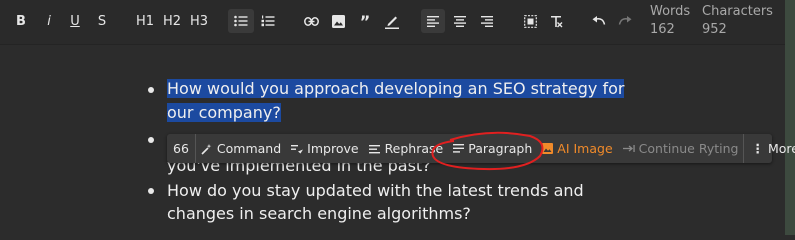 The image size is (795, 240). I want to click on rephrase-button: Rephrase, so click(406, 148).